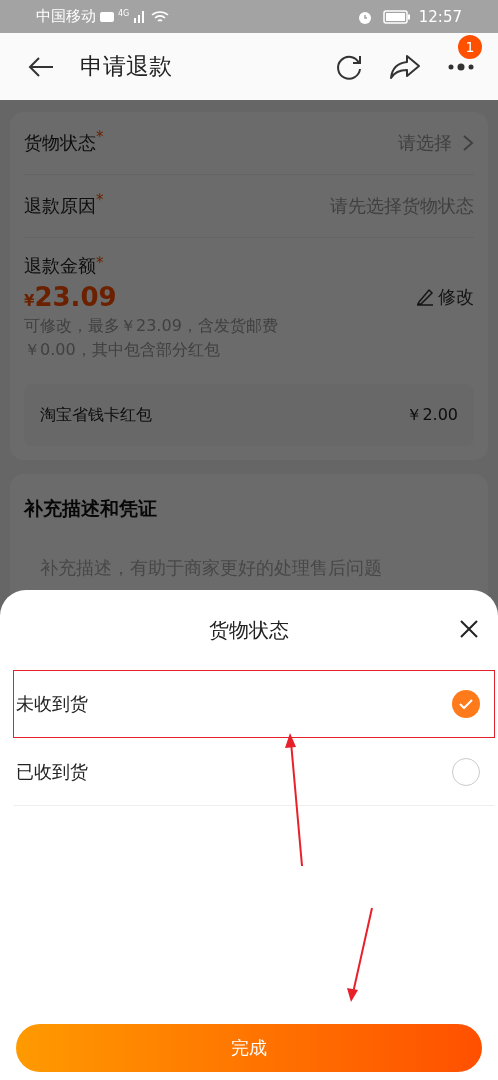 The image size is (498, 1080). What do you see at coordinates (445, 297) in the screenshot?
I see `edit-button: 修改` at bounding box center [445, 297].